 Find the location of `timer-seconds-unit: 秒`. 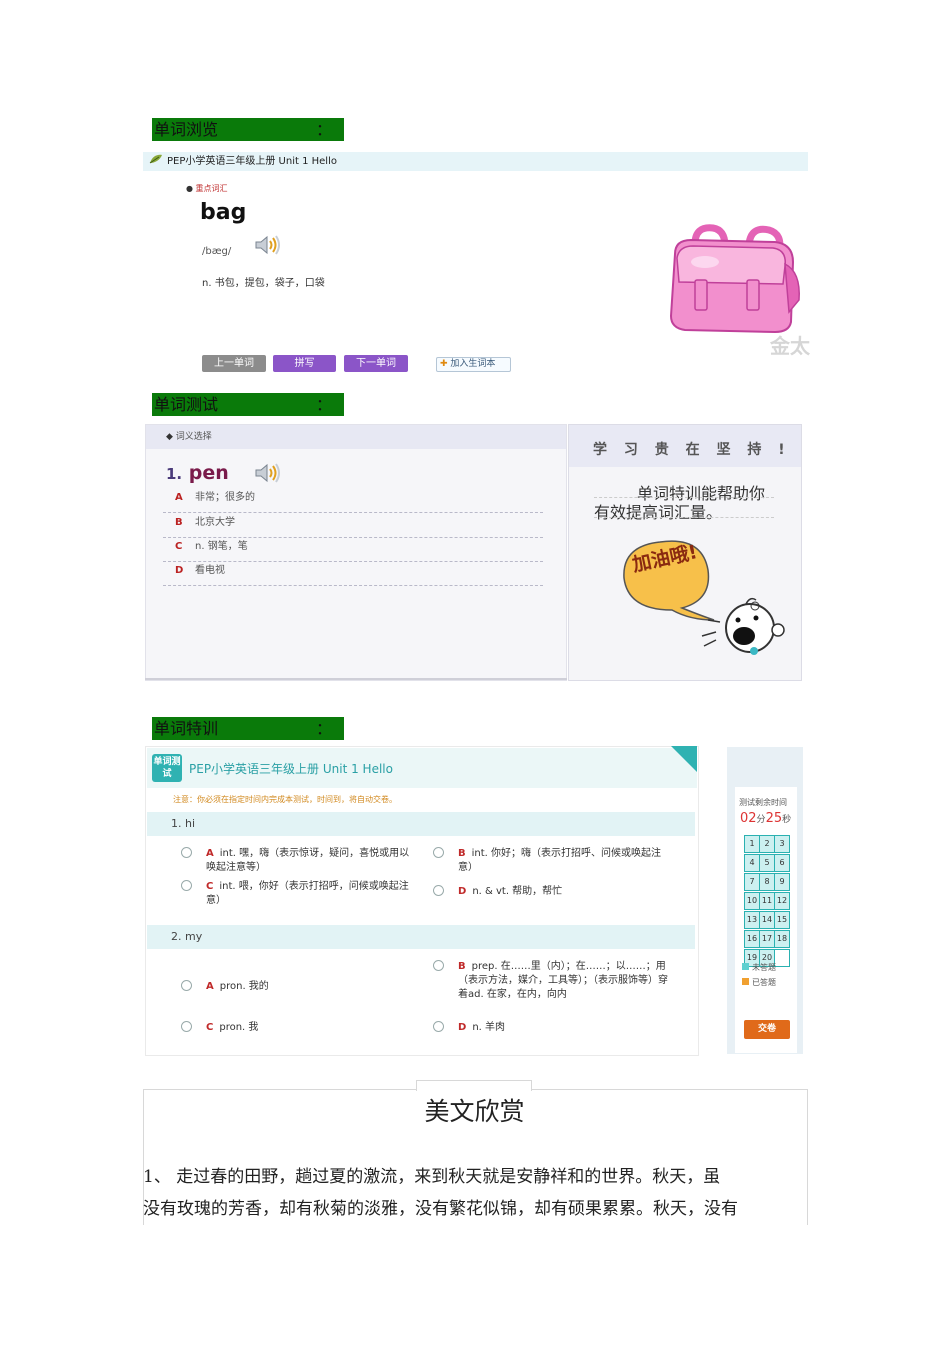

timer-seconds-unit: 秒 is located at coordinates (787, 820).